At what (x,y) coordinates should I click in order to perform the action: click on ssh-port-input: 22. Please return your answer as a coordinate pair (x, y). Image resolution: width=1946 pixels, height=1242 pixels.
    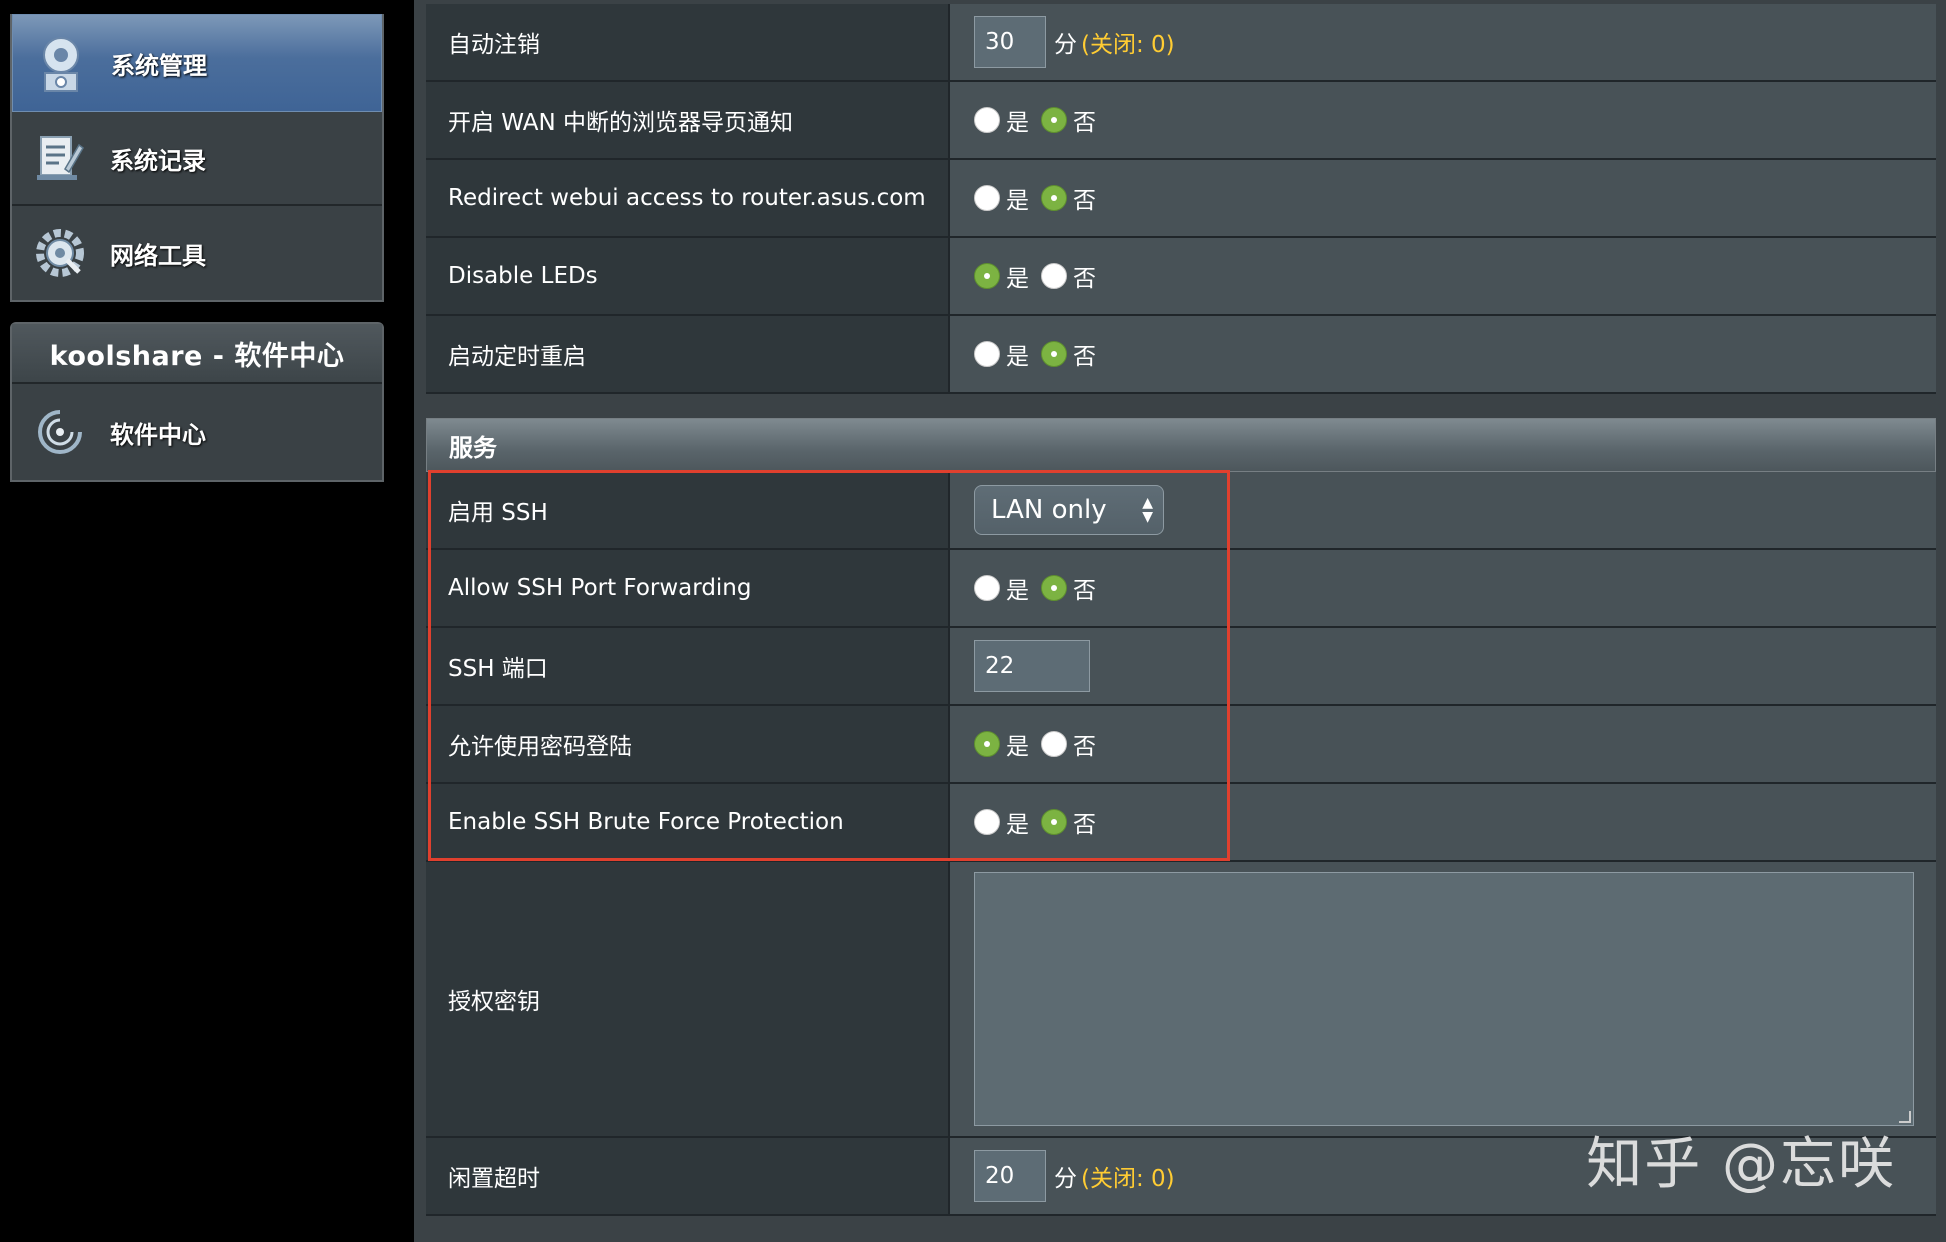
    Looking at the image, I should click on (1032, 666).